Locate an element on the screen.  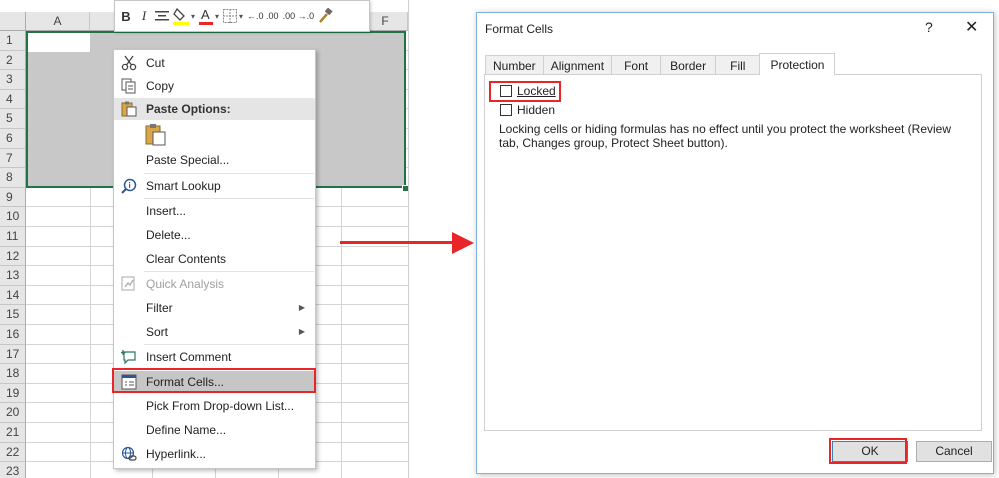
copy-icon is located at coordinates (129, 86).